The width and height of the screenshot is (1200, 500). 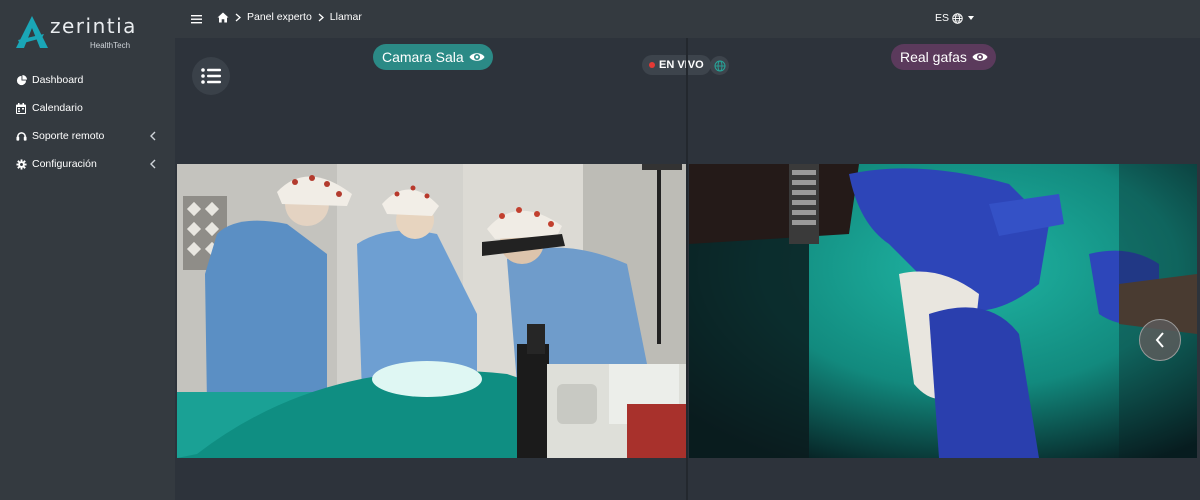 I want to click on stream-divider, so click(x=687, y=269).